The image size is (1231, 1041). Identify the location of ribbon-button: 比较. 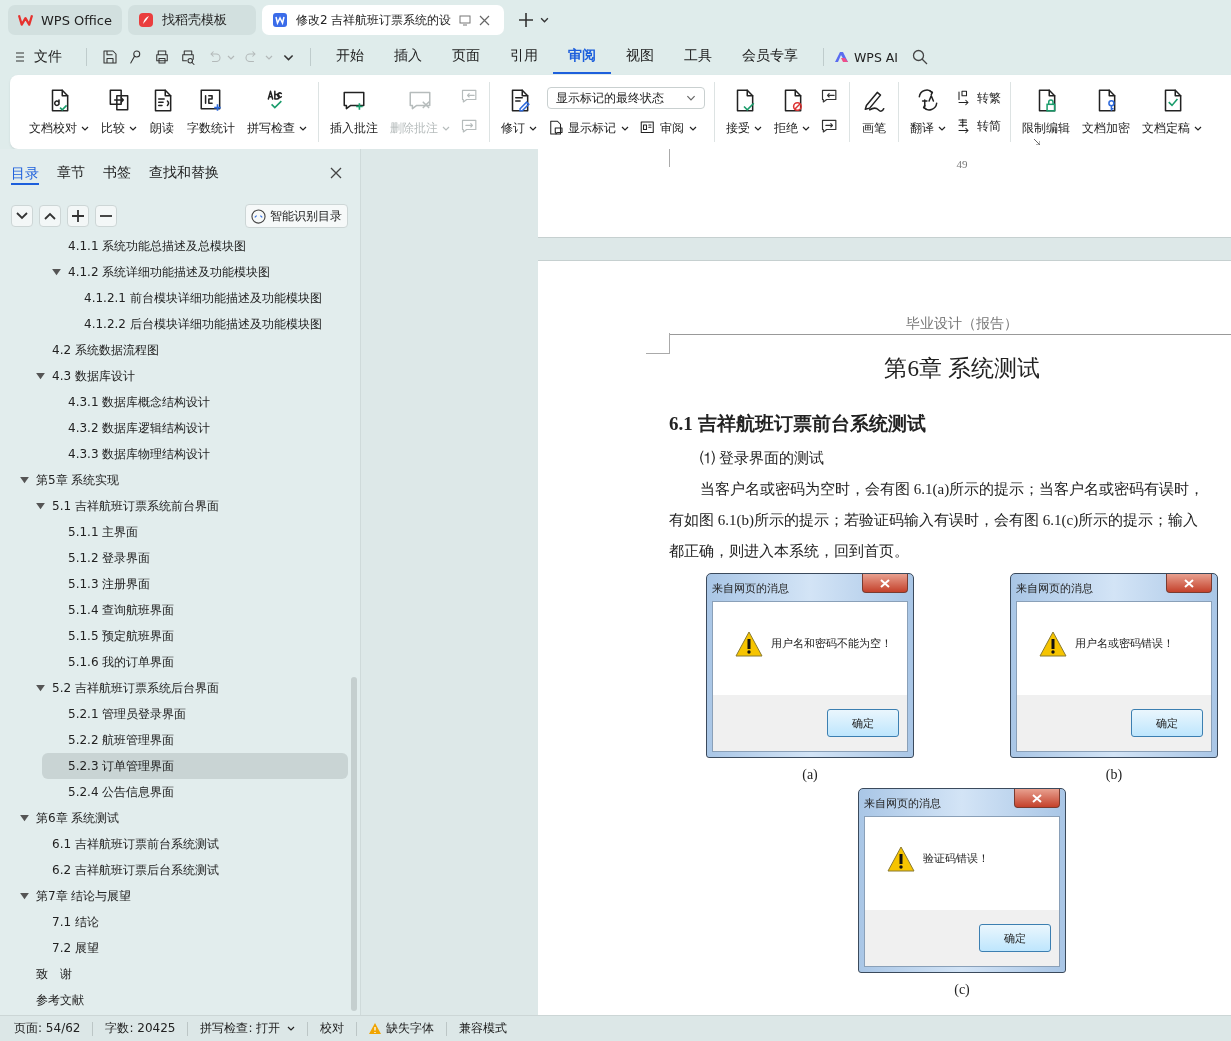
(119, 112).